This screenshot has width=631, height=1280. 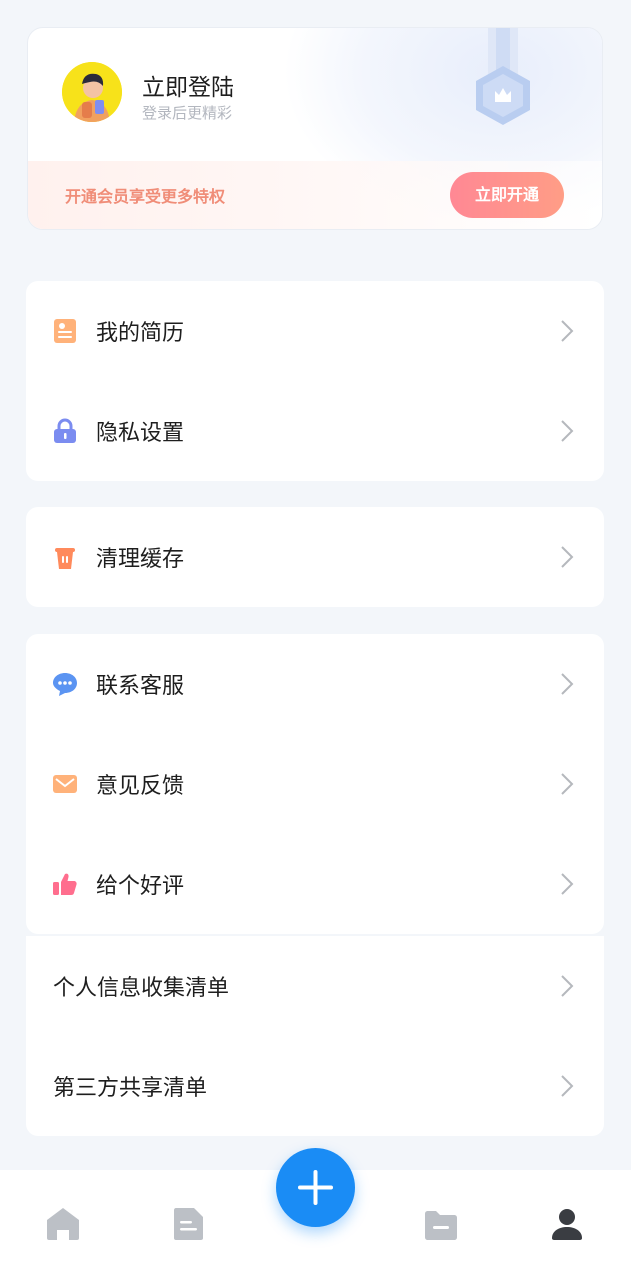 What do you see at coordinates (140, 433) in the screenshot?
I see `menu-label-privacy: 隐私设置` at bounding box center [140, 433].